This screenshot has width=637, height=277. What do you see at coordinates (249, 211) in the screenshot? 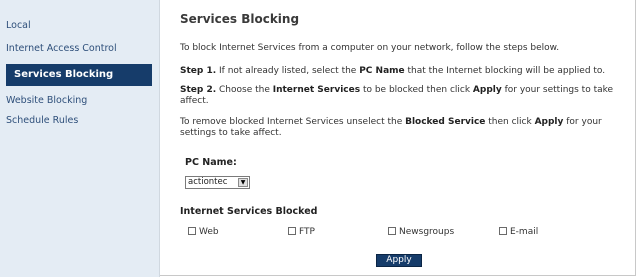
I see `services-blocked-label: Internet Services Blocked` at bounding box center [249, 211].